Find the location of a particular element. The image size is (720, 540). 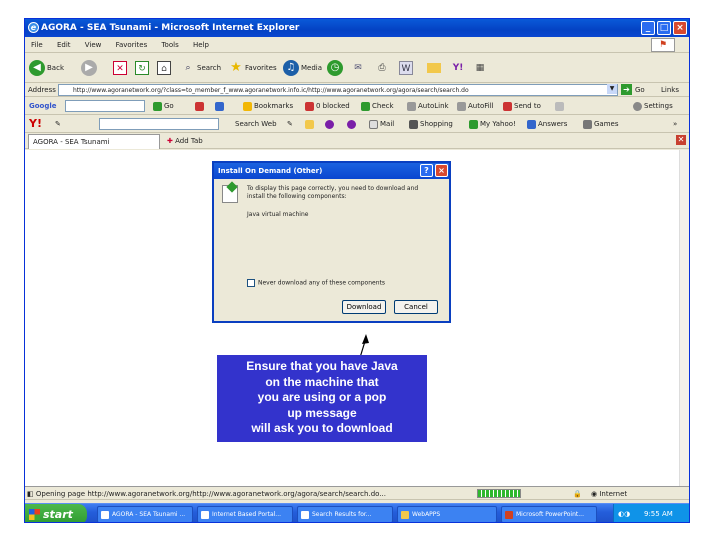

google-news-button is located at coordinates (200, 106).